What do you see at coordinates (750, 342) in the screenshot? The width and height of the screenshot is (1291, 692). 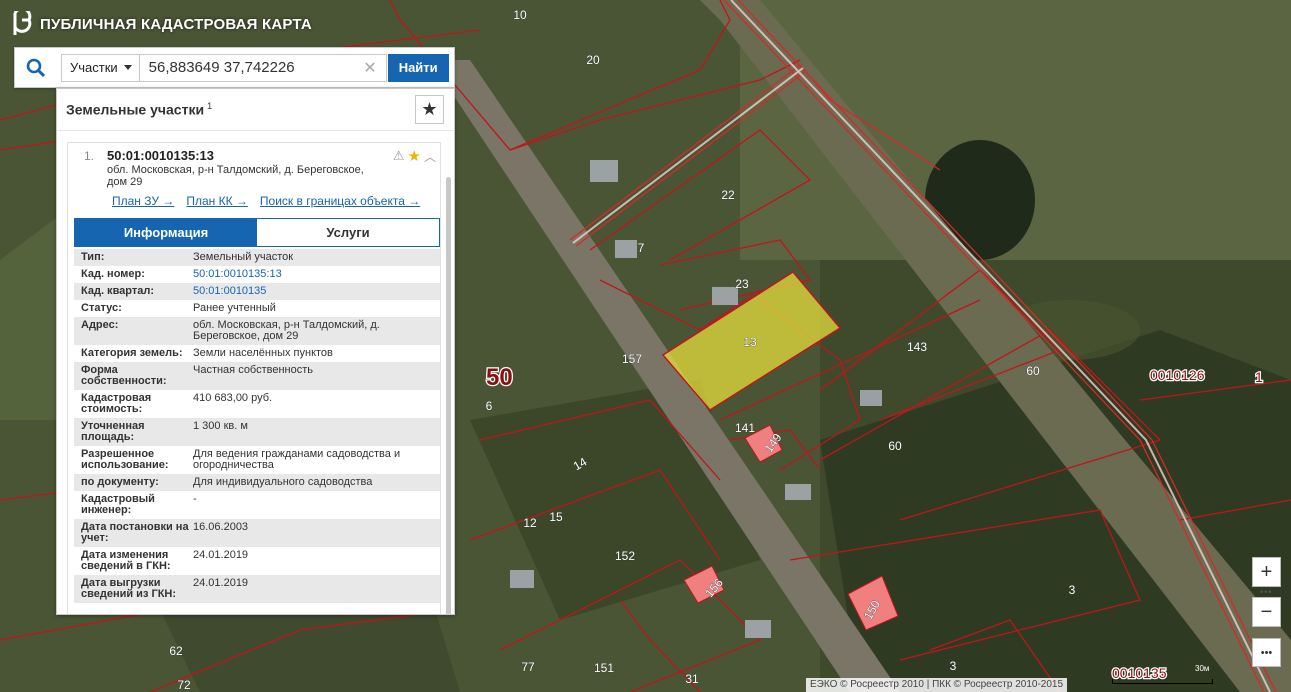 I see `parcel-label: 13` at bounding box center [750, 342].